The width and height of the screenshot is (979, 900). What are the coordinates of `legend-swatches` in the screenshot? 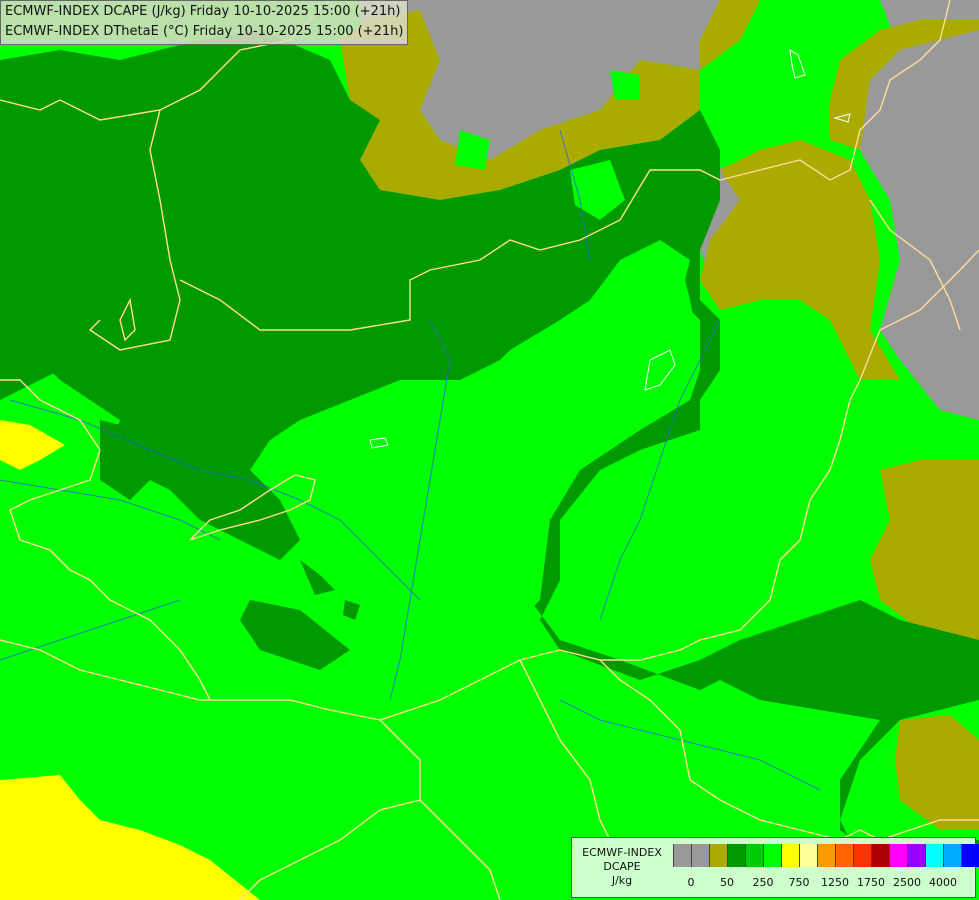 It's located at (826, 855).